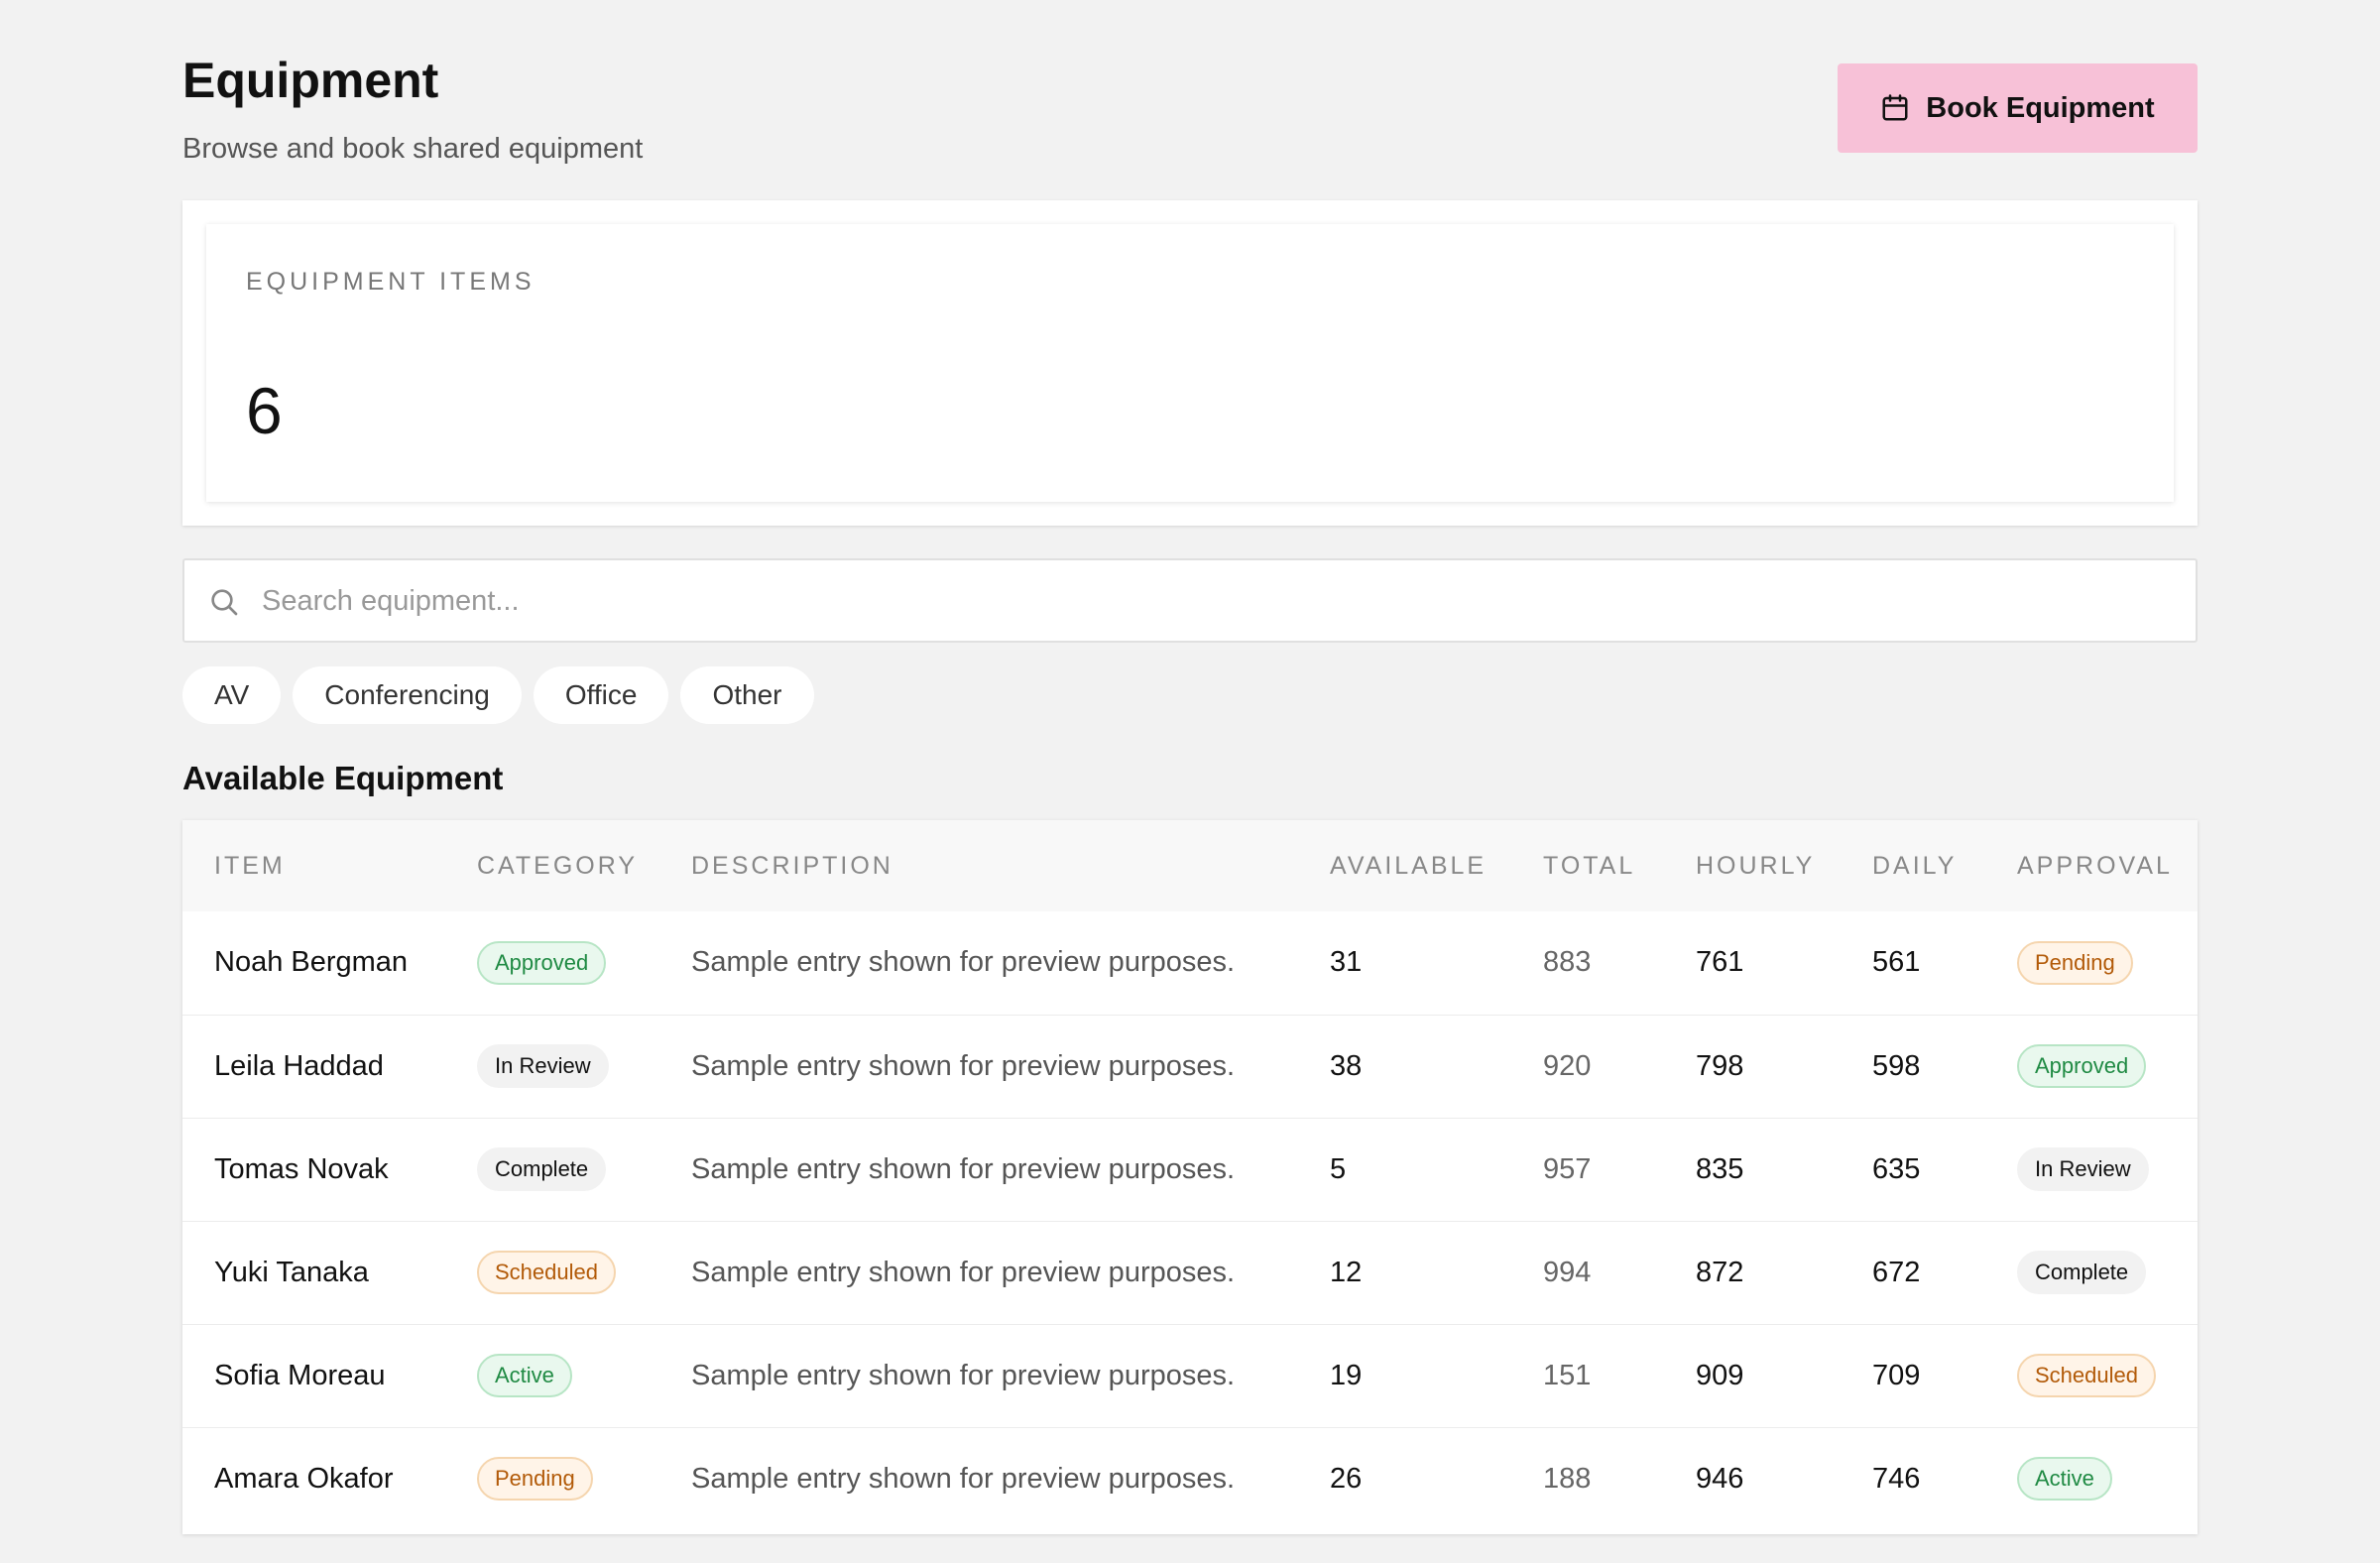 The width and height of the screenshot is (2380, 1563). I want to click on cell-hourly: 835, so click(1720, 1168).